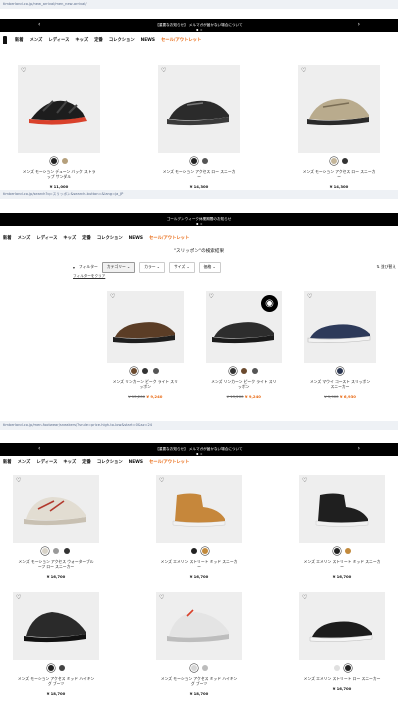  I want to click on product-card: ♡ メンズ エメリン ストリート ロー スニーカー ¥ 16,700, so click(342, 644).